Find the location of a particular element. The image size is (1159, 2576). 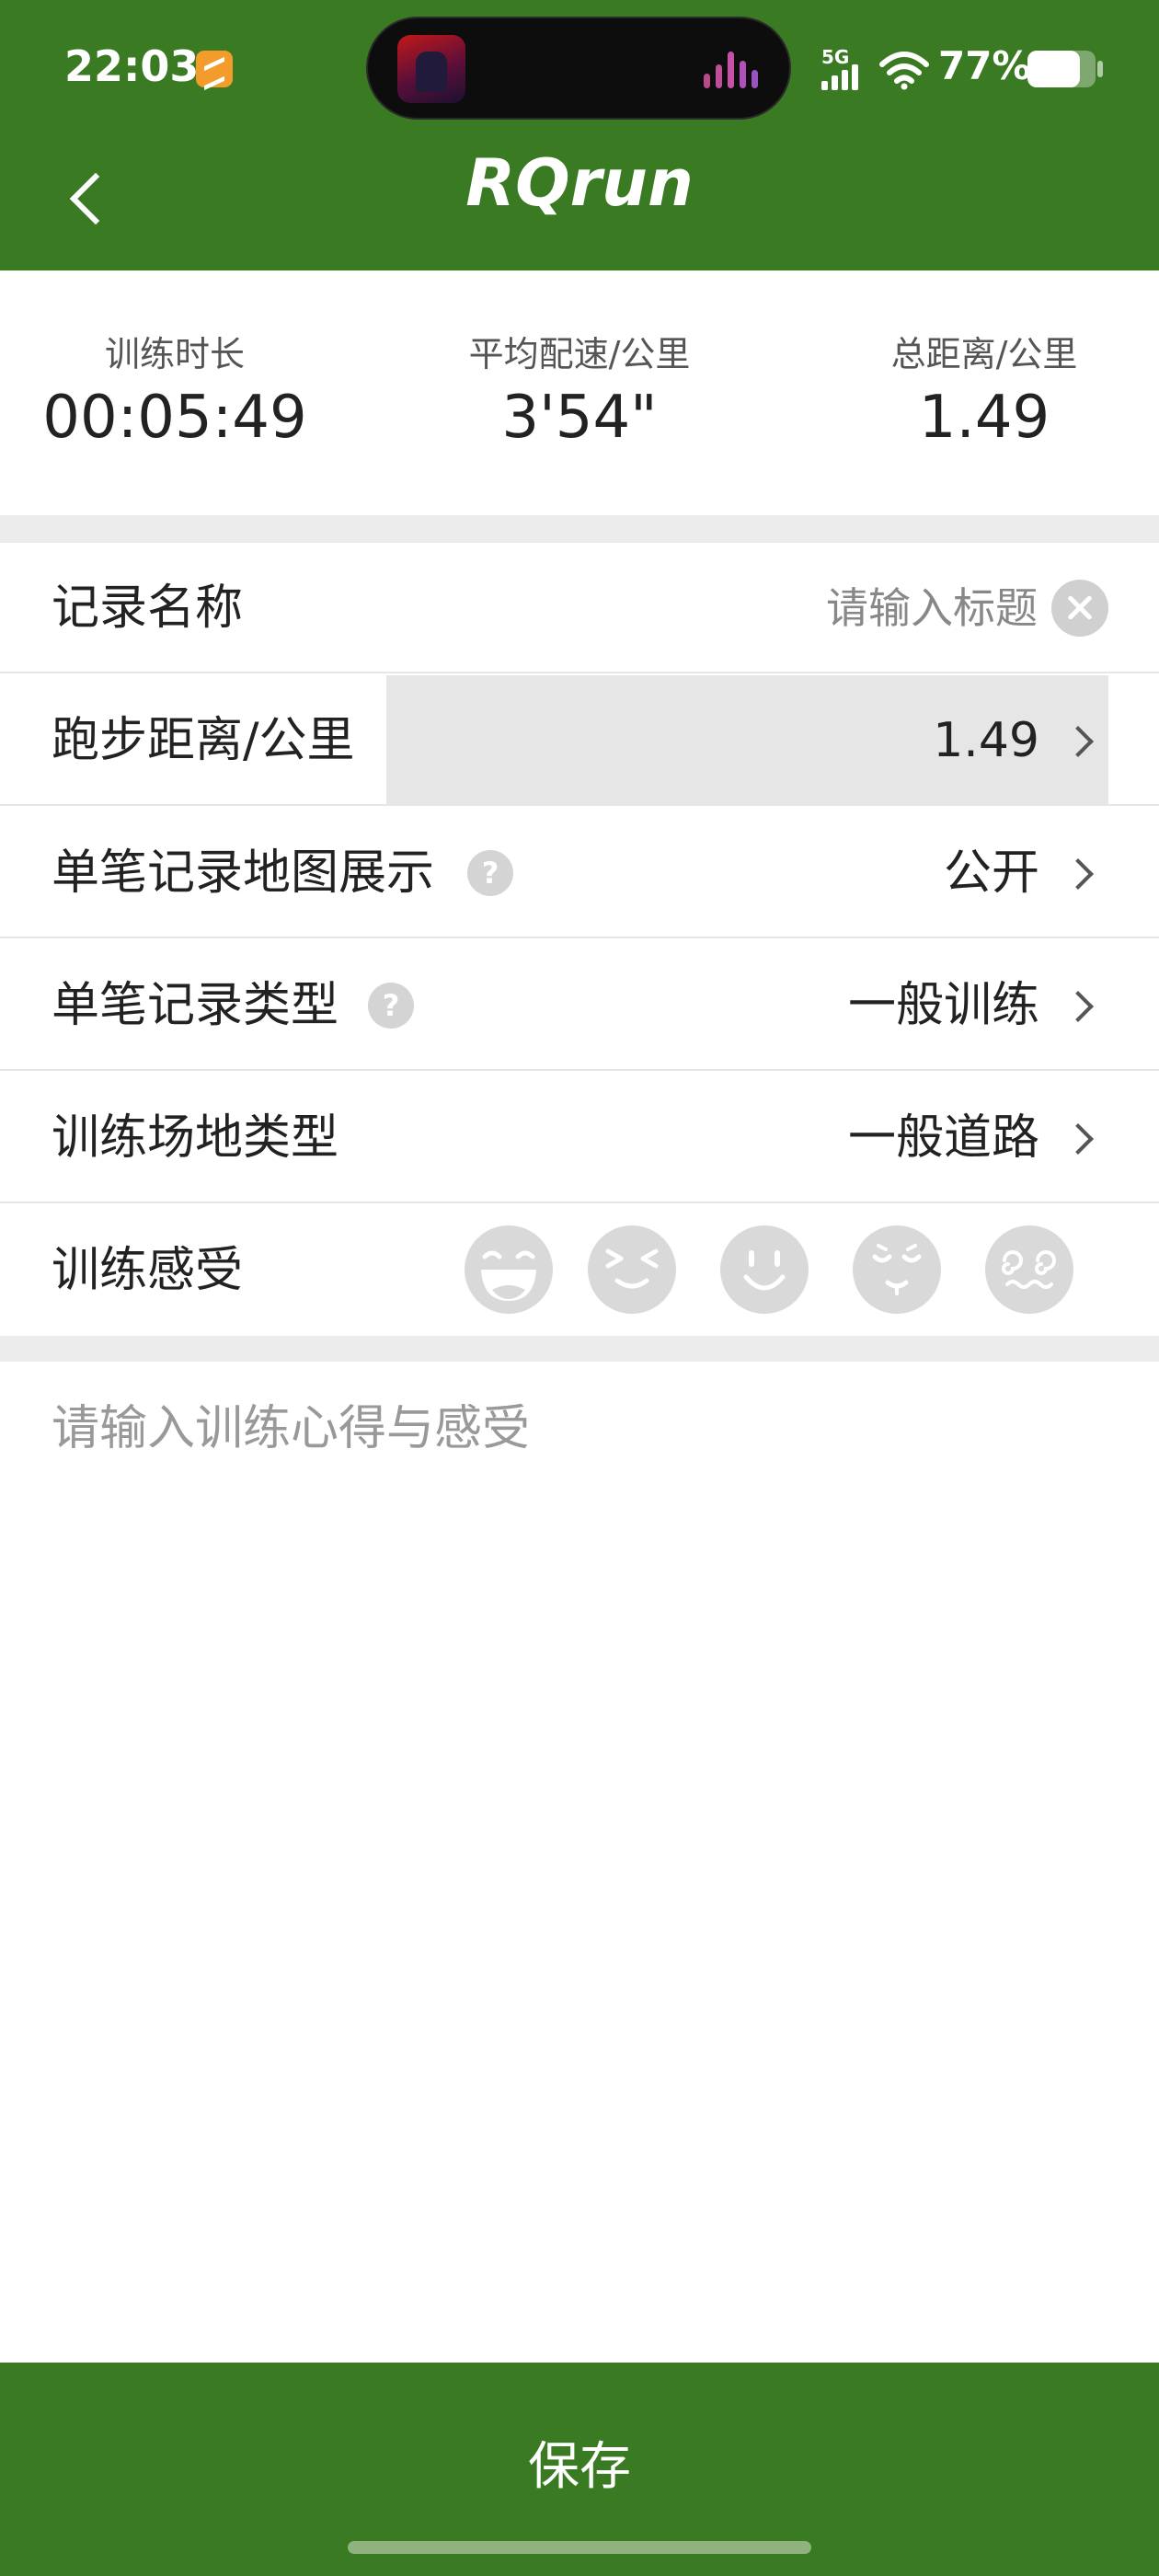

venue-type-value: 一般道路 is located at coordinates (943, 1138).